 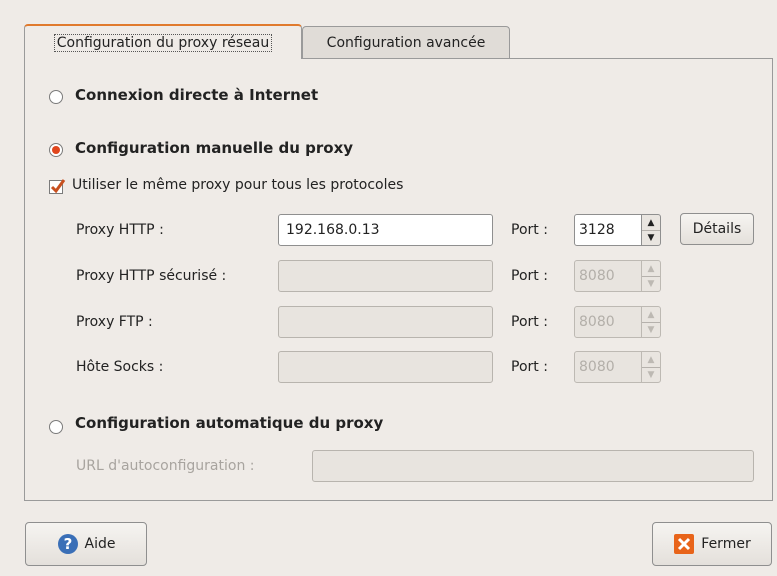 I want to click on proxy-ftp-input, so click(x=385, y=322).